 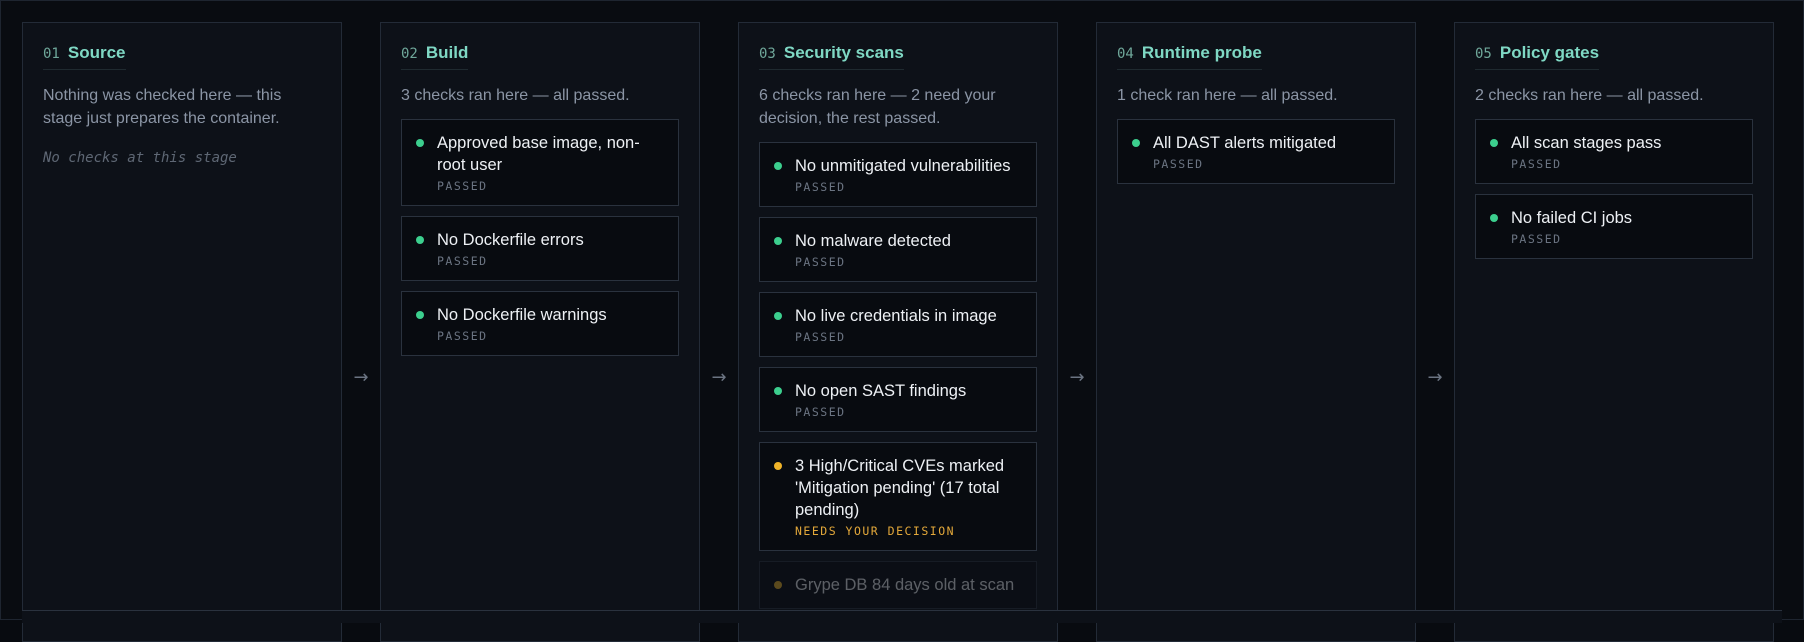 I want to click on stage-header: 01 Source, so click(x=84, y=56).